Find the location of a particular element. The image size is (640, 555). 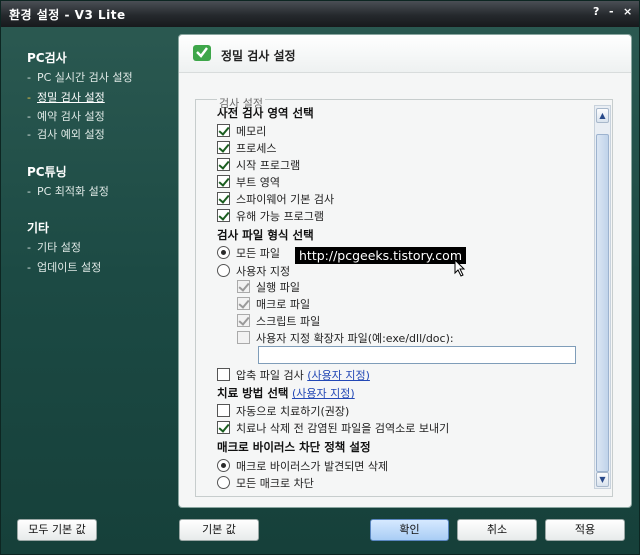

checkbox-script-files: 스크립트 파일 is located at coordinates (278, 321).